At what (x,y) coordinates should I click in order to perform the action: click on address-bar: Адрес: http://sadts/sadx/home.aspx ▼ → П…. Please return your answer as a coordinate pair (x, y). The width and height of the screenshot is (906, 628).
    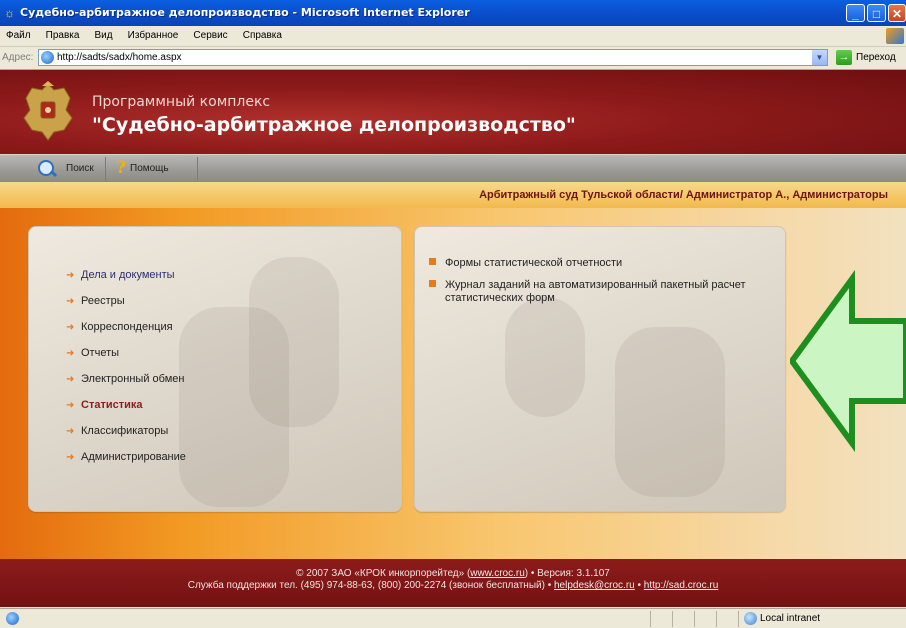
    Looking at the image, I should click on (453, 58).